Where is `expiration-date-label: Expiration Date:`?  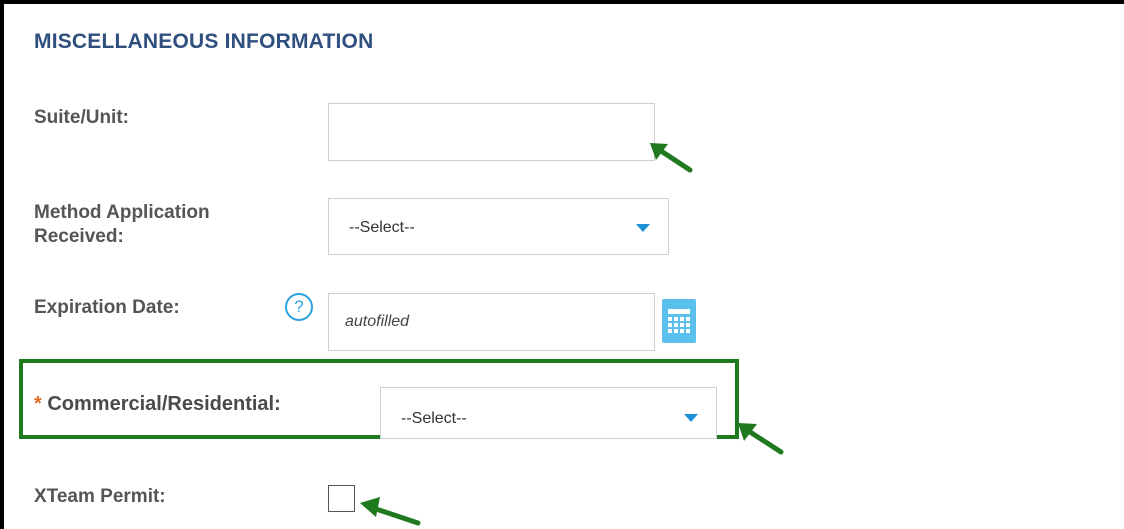 expiration-date-label: Expiration Date: is located at coordinates (107, 307).